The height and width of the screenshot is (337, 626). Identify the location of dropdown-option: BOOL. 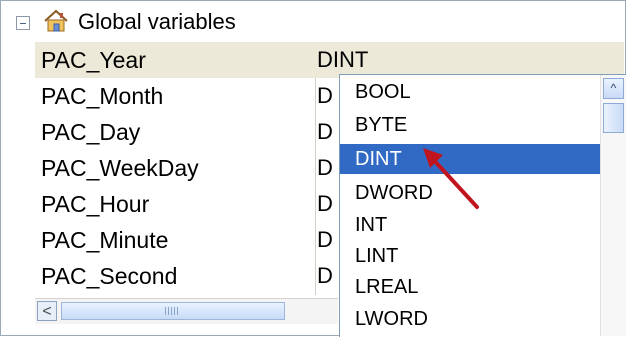
(470, 92).